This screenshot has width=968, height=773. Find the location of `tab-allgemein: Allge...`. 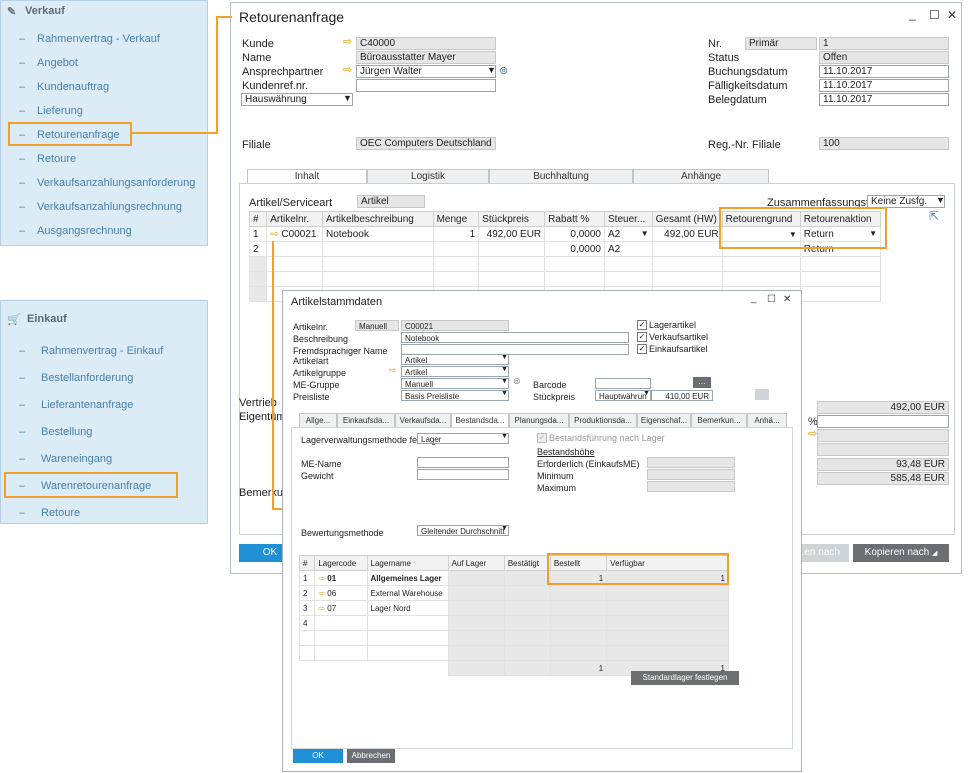

tab-allgemein: Allge... is located at coordinates (318, 420).